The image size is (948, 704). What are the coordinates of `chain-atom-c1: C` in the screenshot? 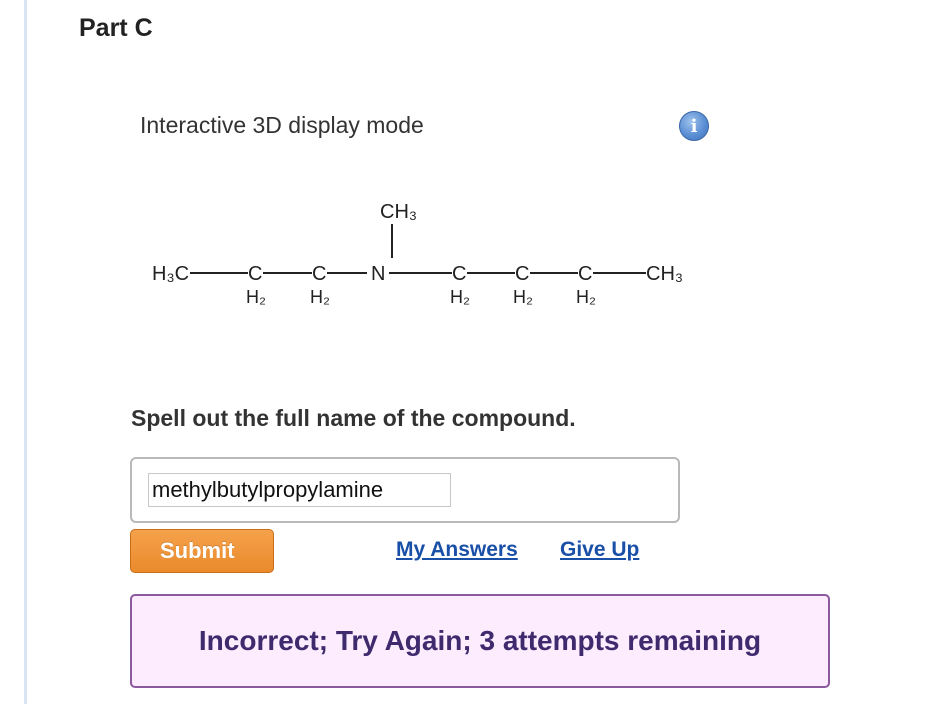 It's located at (255, 274).